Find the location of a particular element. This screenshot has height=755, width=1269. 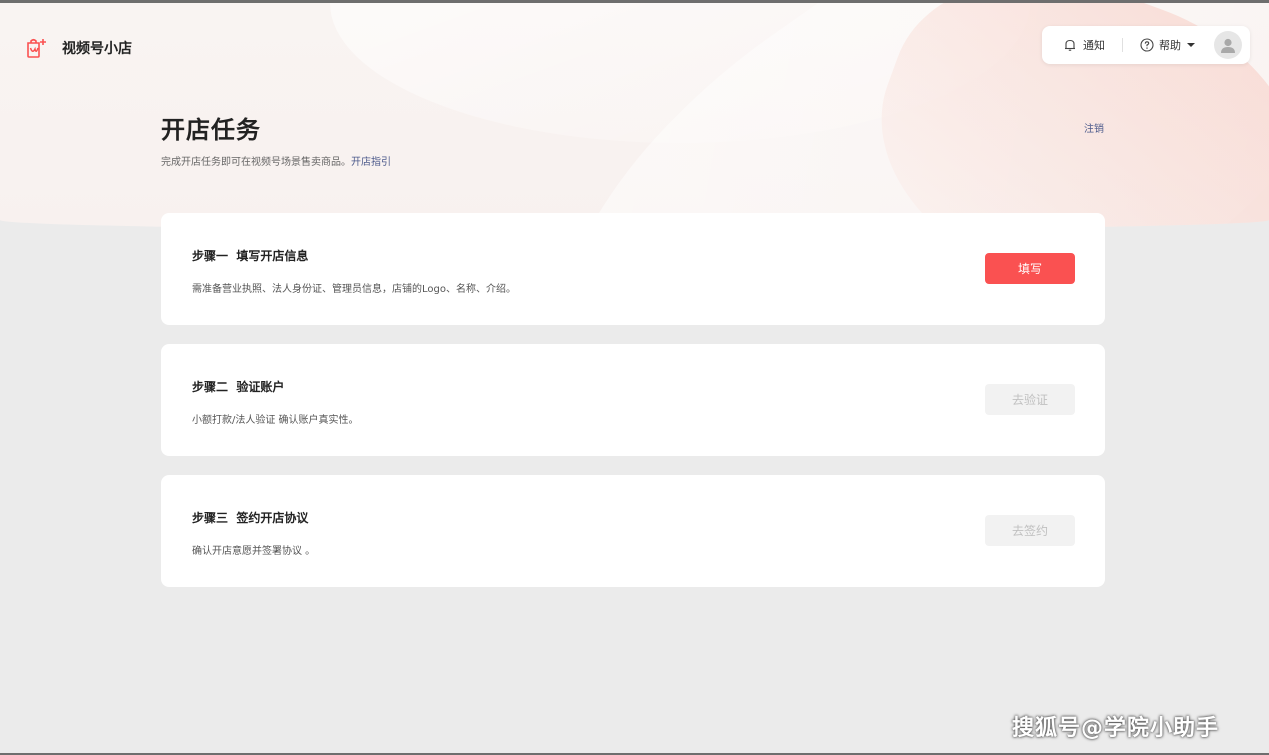

help-menu-button: 帮助 is located at coordinates (1167, 45).